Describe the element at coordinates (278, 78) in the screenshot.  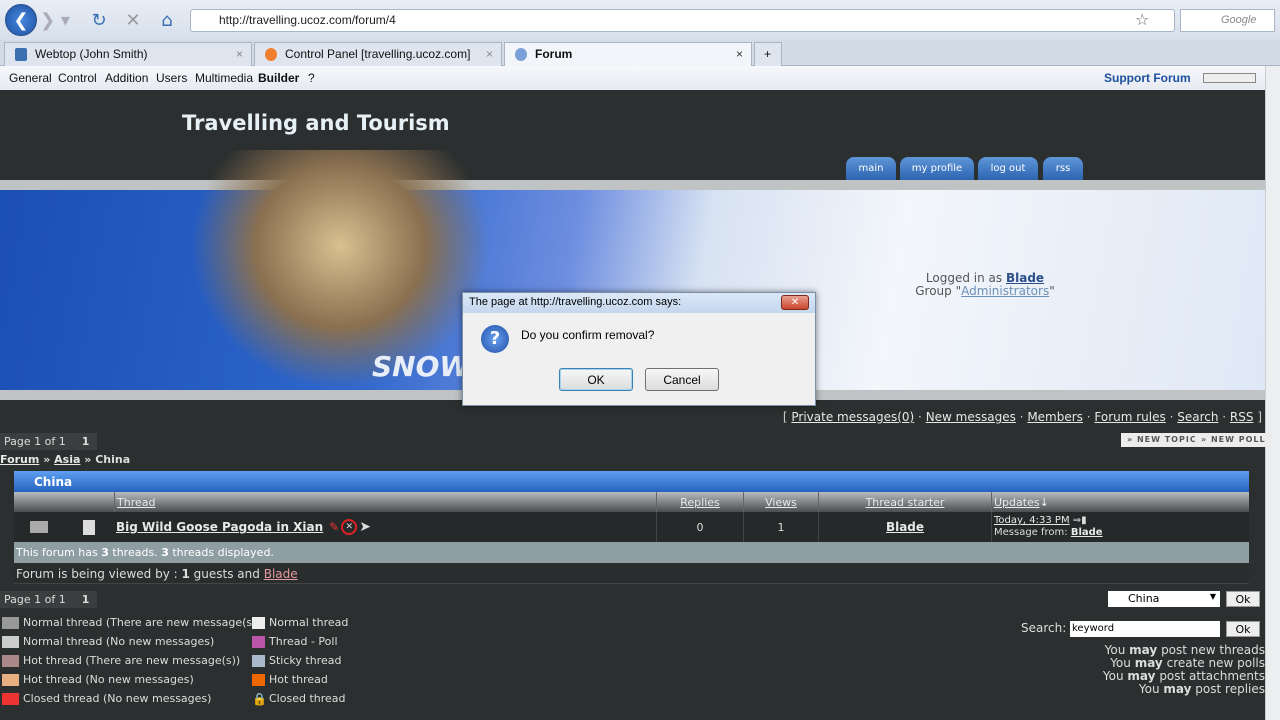
I see `menu-builder: Builder` at that location.